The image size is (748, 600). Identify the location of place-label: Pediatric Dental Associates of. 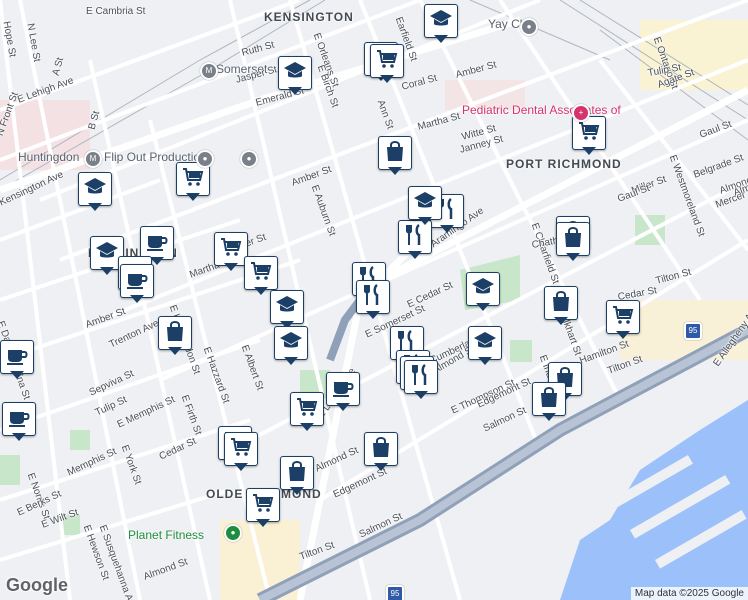
(541, 110).